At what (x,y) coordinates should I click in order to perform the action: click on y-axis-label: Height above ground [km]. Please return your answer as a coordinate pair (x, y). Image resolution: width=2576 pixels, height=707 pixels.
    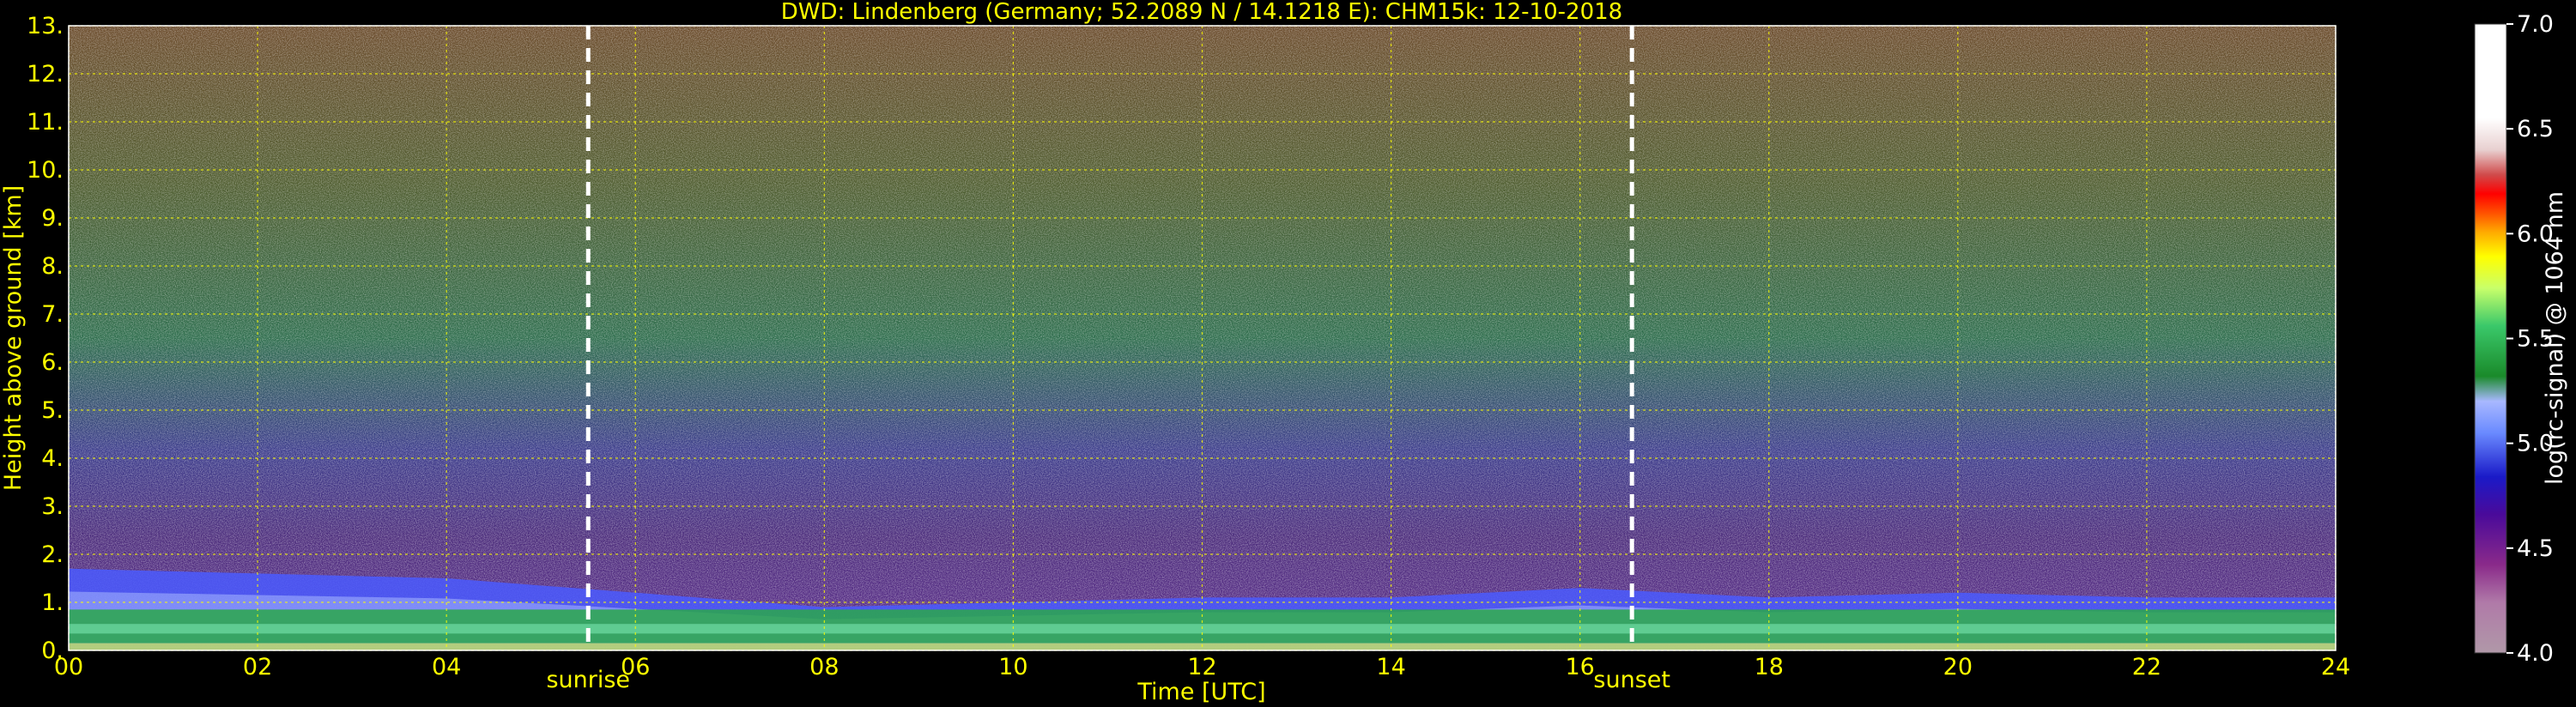
    Looking at the image, I should click on (13, 338).